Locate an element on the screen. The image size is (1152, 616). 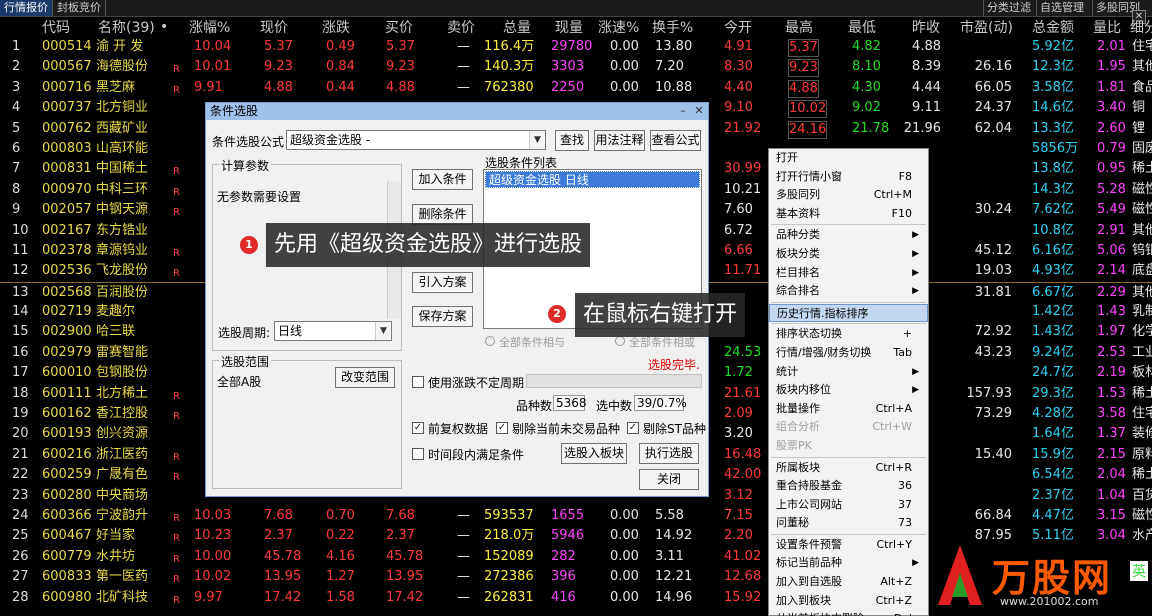
change-range-button: 改变范围 is located at coordinates (365, 377).